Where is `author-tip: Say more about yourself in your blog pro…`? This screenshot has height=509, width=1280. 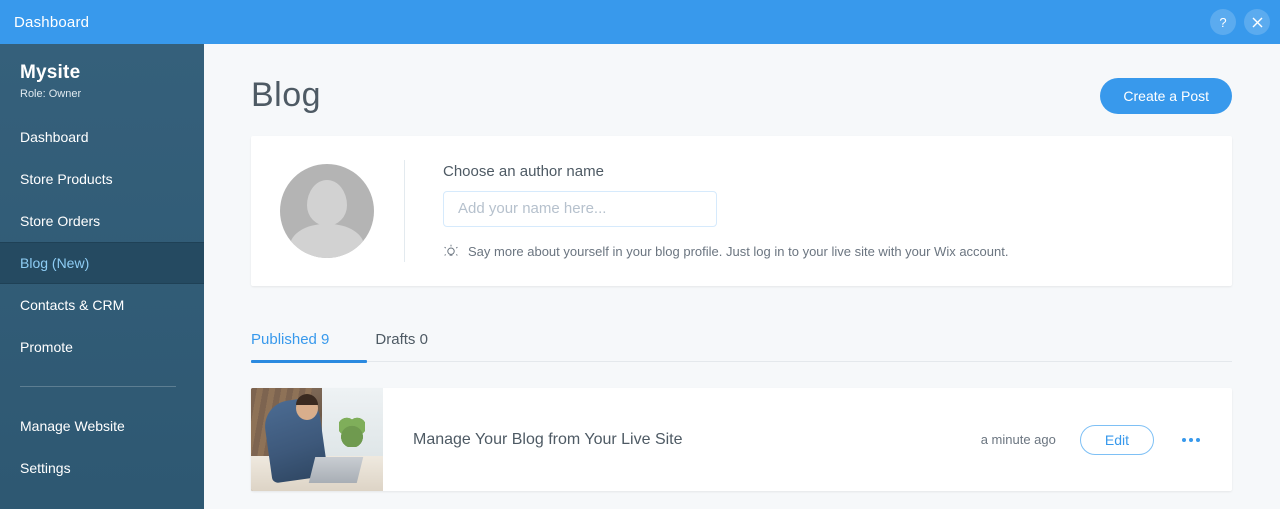 author-tip: Say more about yourself in your blog pro… is located at coordinates (822, 252).